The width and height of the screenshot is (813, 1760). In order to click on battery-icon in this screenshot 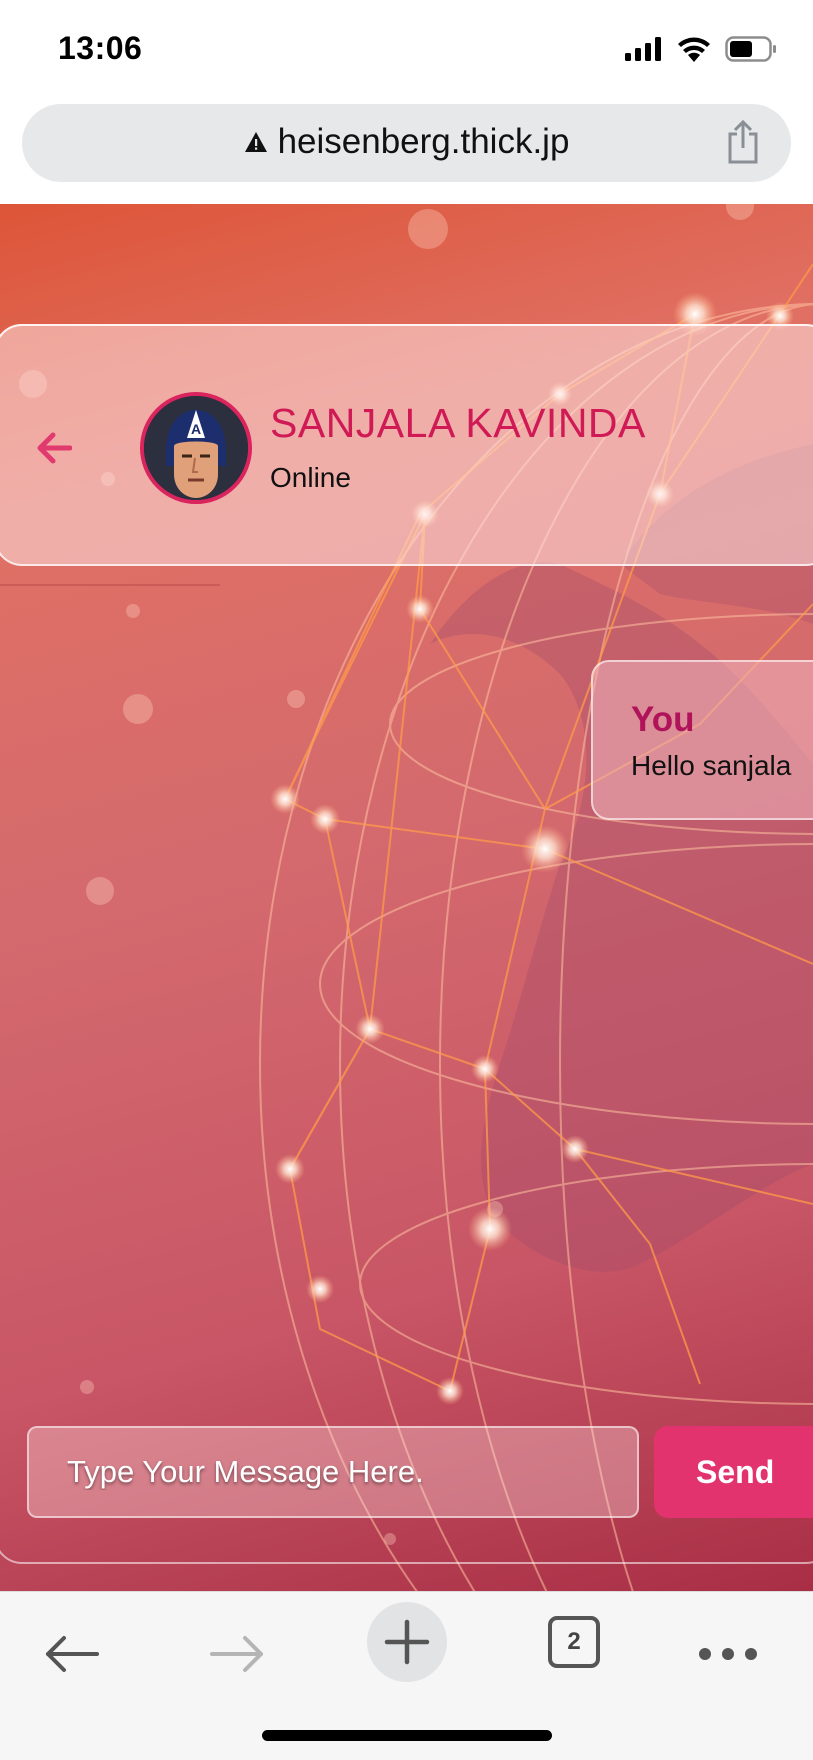, I will do `click(750, 49)`.